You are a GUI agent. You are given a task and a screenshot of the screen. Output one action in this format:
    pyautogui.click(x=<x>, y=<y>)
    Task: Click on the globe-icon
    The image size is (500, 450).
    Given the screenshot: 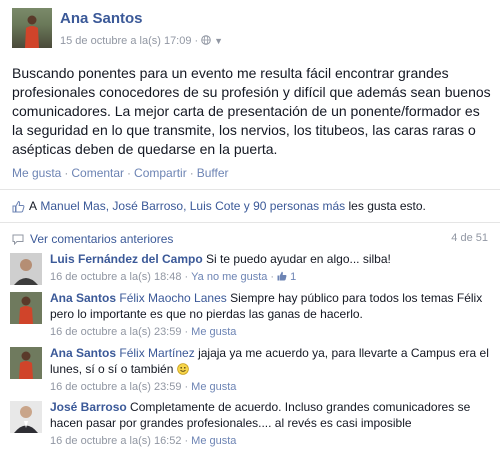 What is the action you would take?
    pyautogui.click(x=206, y=40)
    